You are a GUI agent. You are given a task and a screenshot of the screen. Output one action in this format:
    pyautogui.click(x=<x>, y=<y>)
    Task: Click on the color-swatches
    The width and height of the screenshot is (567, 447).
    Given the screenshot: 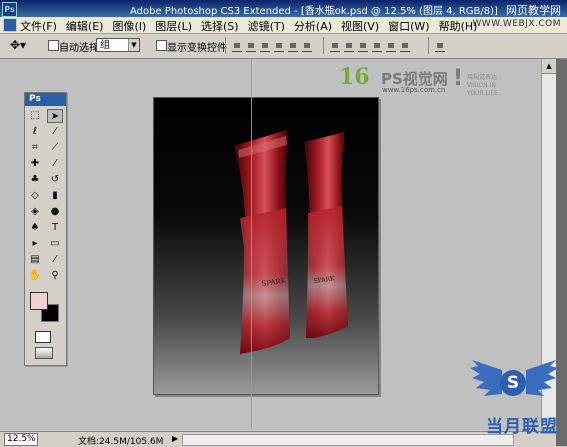 What is the action you would take?
    pyautogui.click(x=45, y=309)
    